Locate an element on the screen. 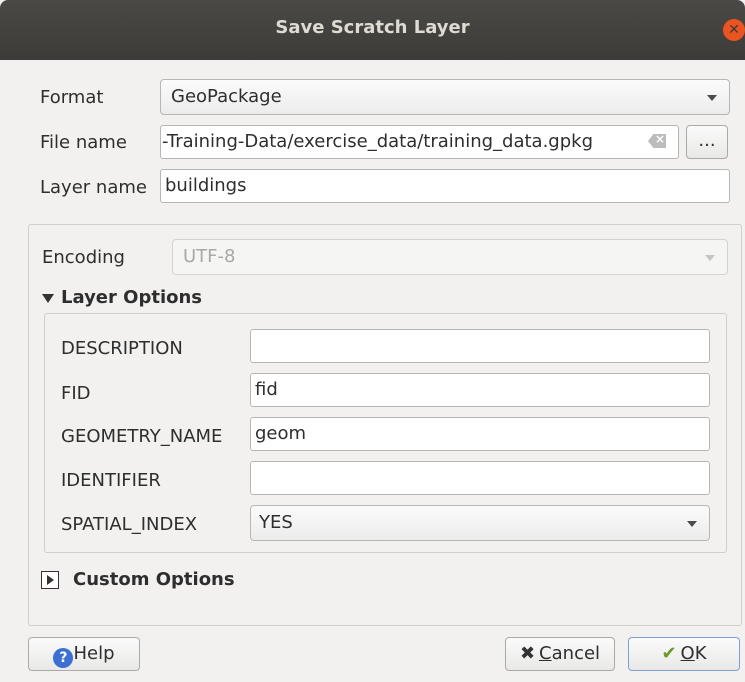  geometry-name-label: GEOMETRY_NAME is located at coordinates (142, 436).